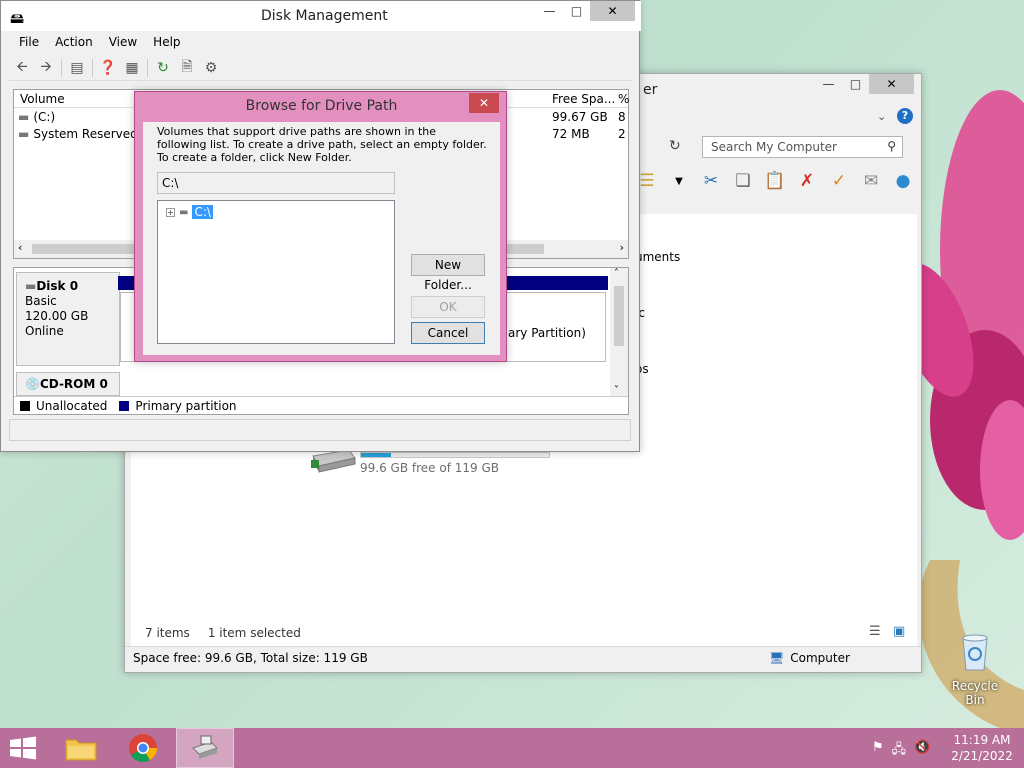 The width and height of the screenshot is (1024, 768). Describe the element at coordinates (68, 384) in the screenshot. I see `cdrom-0-label: 💿CD-ROM 0` at that location.